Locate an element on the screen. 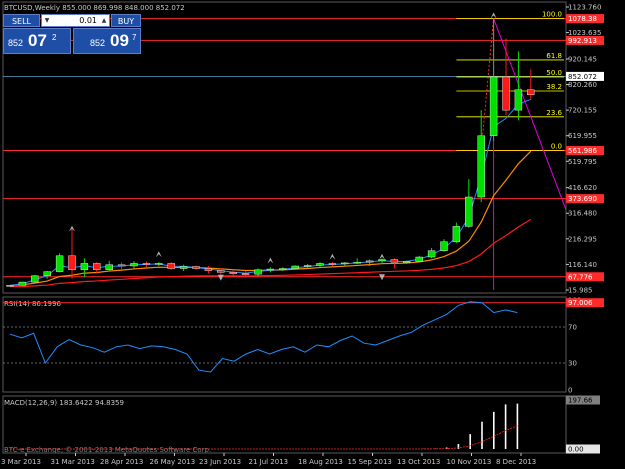  price-tick-label: 116.140 is located at coordinates (582, 265).